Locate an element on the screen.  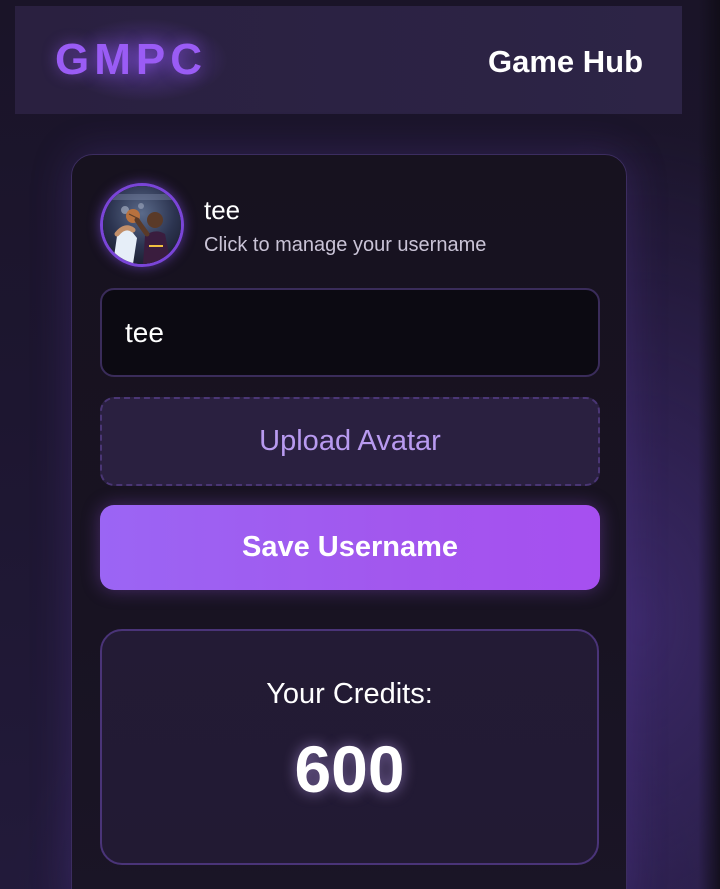
upload-avatar-button: Upload Avatar is located at coordinates (350, 441).